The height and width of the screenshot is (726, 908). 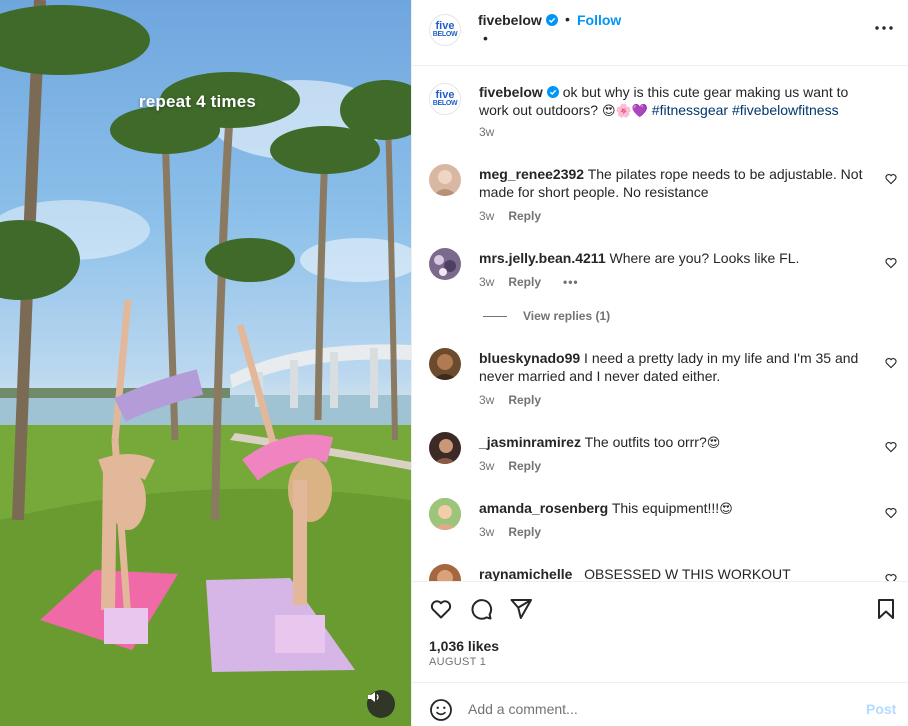 I want to click on post-actions: 1,036 likes AUGUST 1, so click(x=660, y=631).